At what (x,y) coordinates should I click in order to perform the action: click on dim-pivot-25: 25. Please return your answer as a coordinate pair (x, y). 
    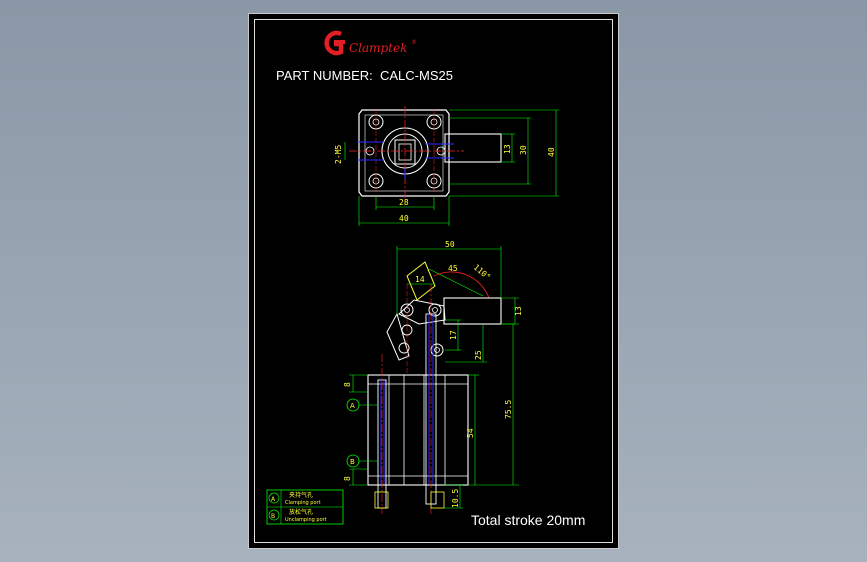
    Looking at the image, I should click on (478, 355).